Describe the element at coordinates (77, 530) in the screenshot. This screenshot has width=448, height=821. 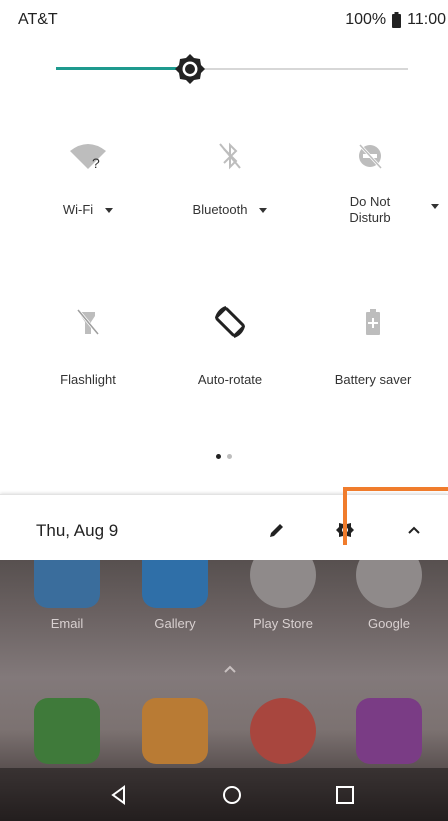
I see `date-label: Thu, Aug 9` at that location.